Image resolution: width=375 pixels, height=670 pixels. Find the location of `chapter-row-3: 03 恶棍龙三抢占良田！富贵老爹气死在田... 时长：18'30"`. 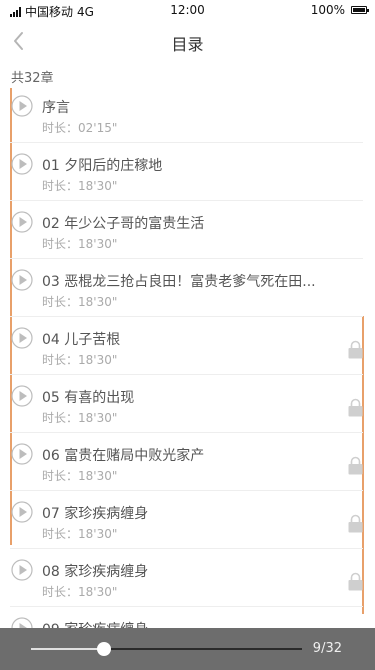

chapter-row-3: 03 恶棍龙三抢占良田！富贵老爹气死在田... 时长：18'30" is located at coordinates (186, 288).